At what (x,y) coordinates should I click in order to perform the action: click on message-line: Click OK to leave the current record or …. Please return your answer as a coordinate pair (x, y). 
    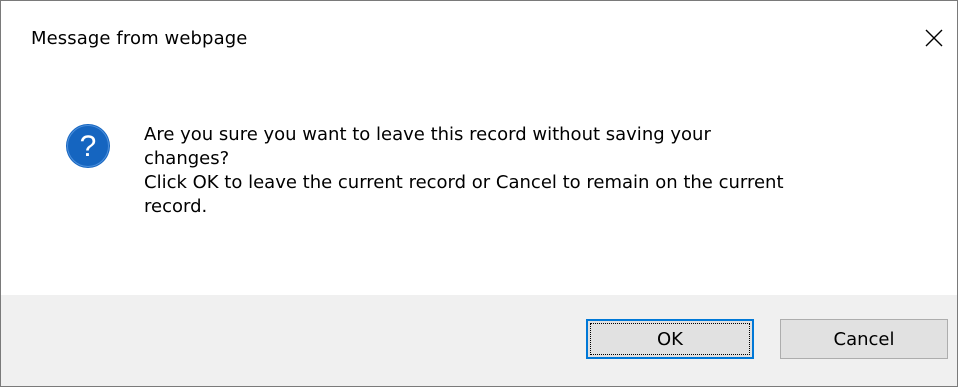
    Looking at the image, I should click on (464, 182).